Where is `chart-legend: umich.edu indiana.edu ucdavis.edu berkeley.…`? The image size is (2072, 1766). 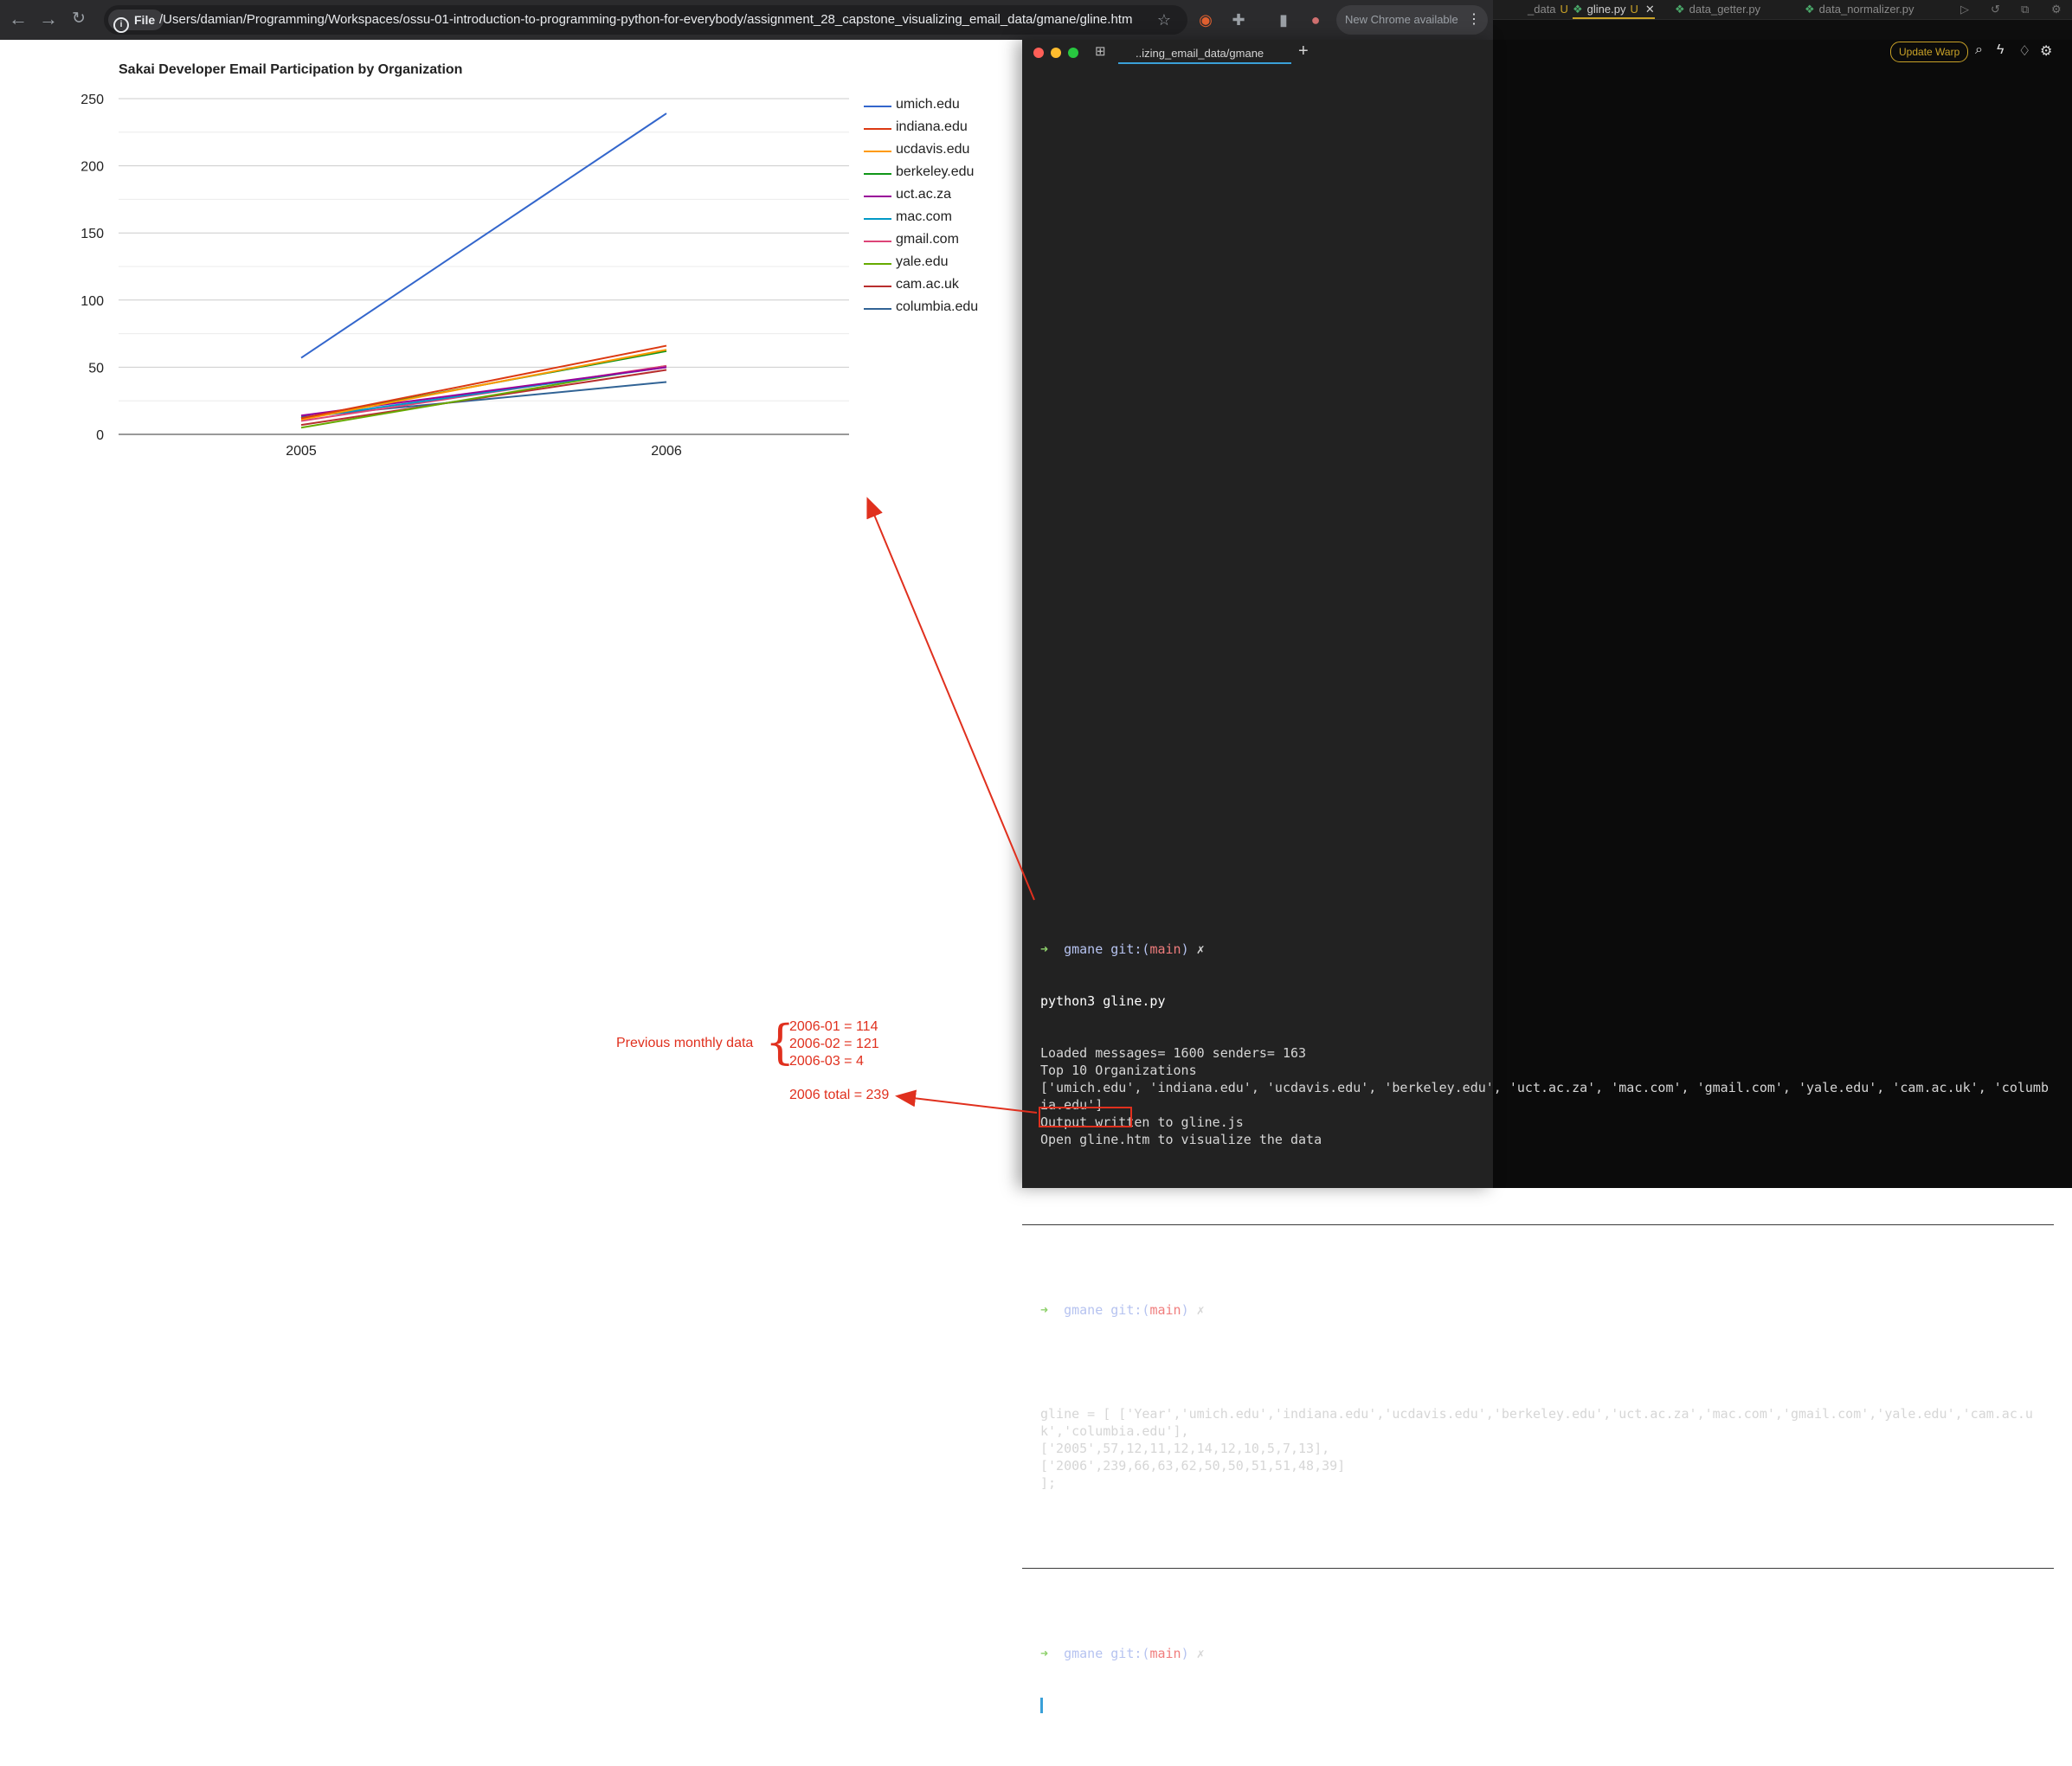 chart-legend: umich.edu indiana.edu ucdavis.edu berkeley.… is located at coordinates (938, 207).